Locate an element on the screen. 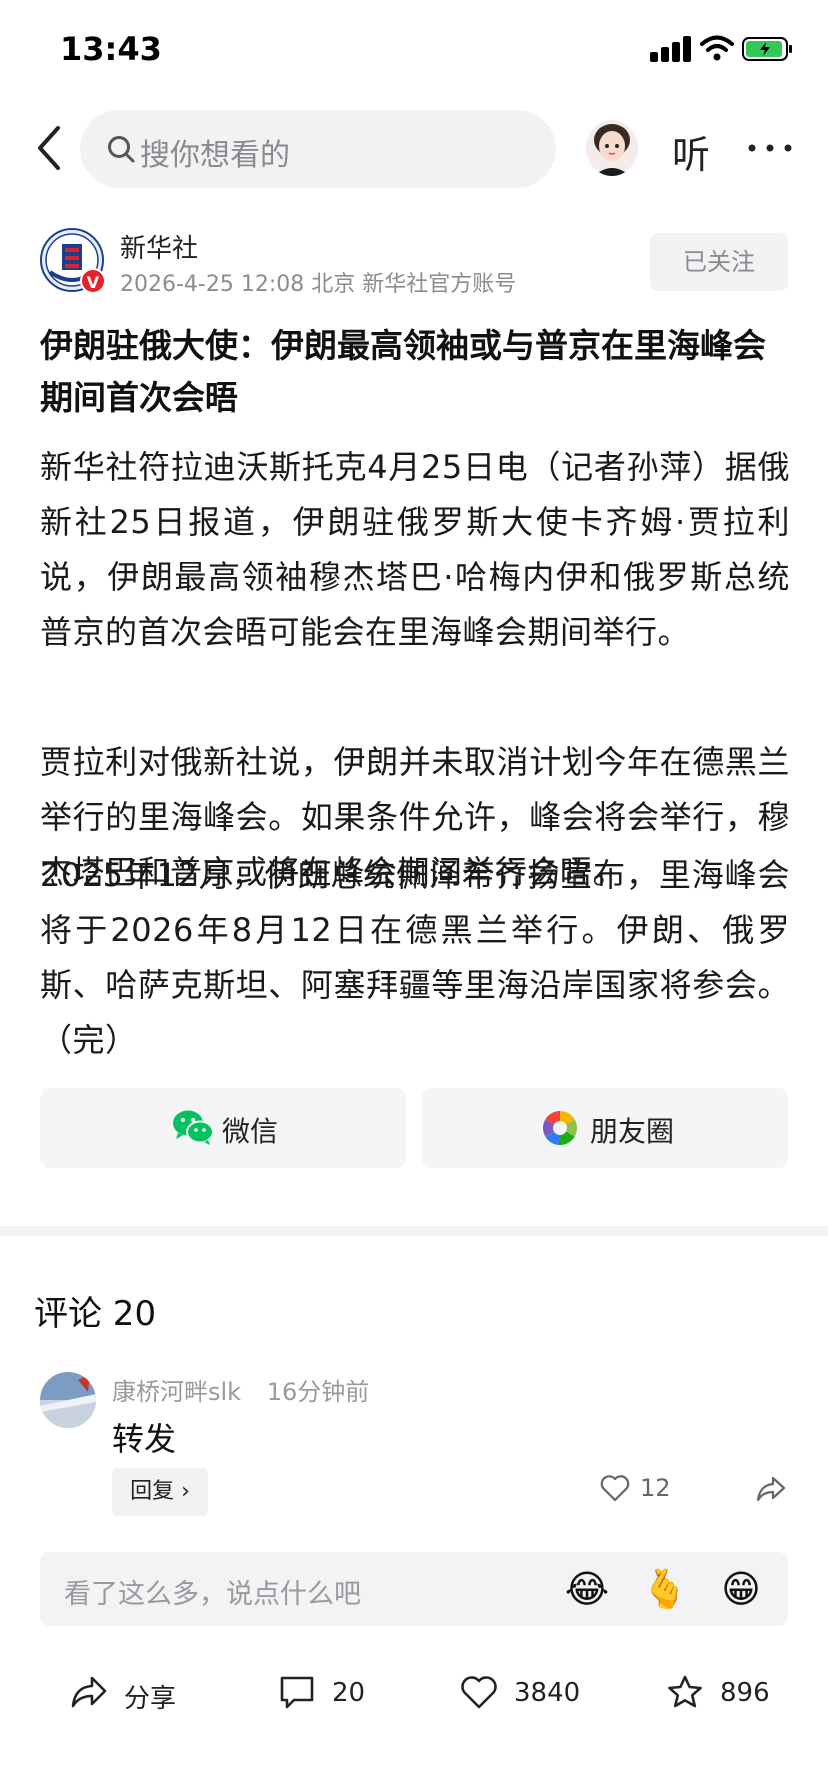 This screenshot has height=1792, width=828. share-icon is located at coordinates (89, 1692).